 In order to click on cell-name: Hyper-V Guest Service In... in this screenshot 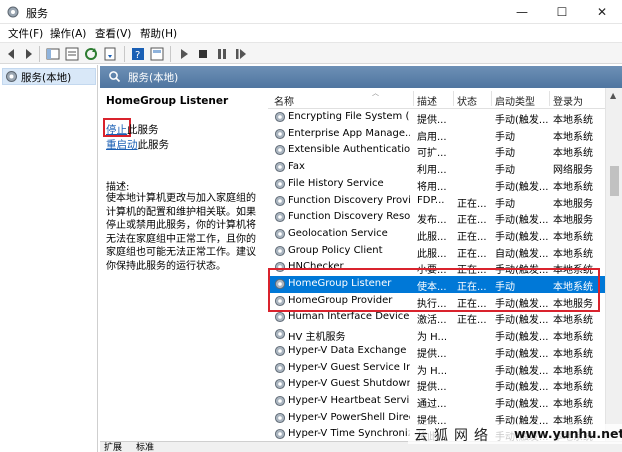, I will do `click(349, 367)`.